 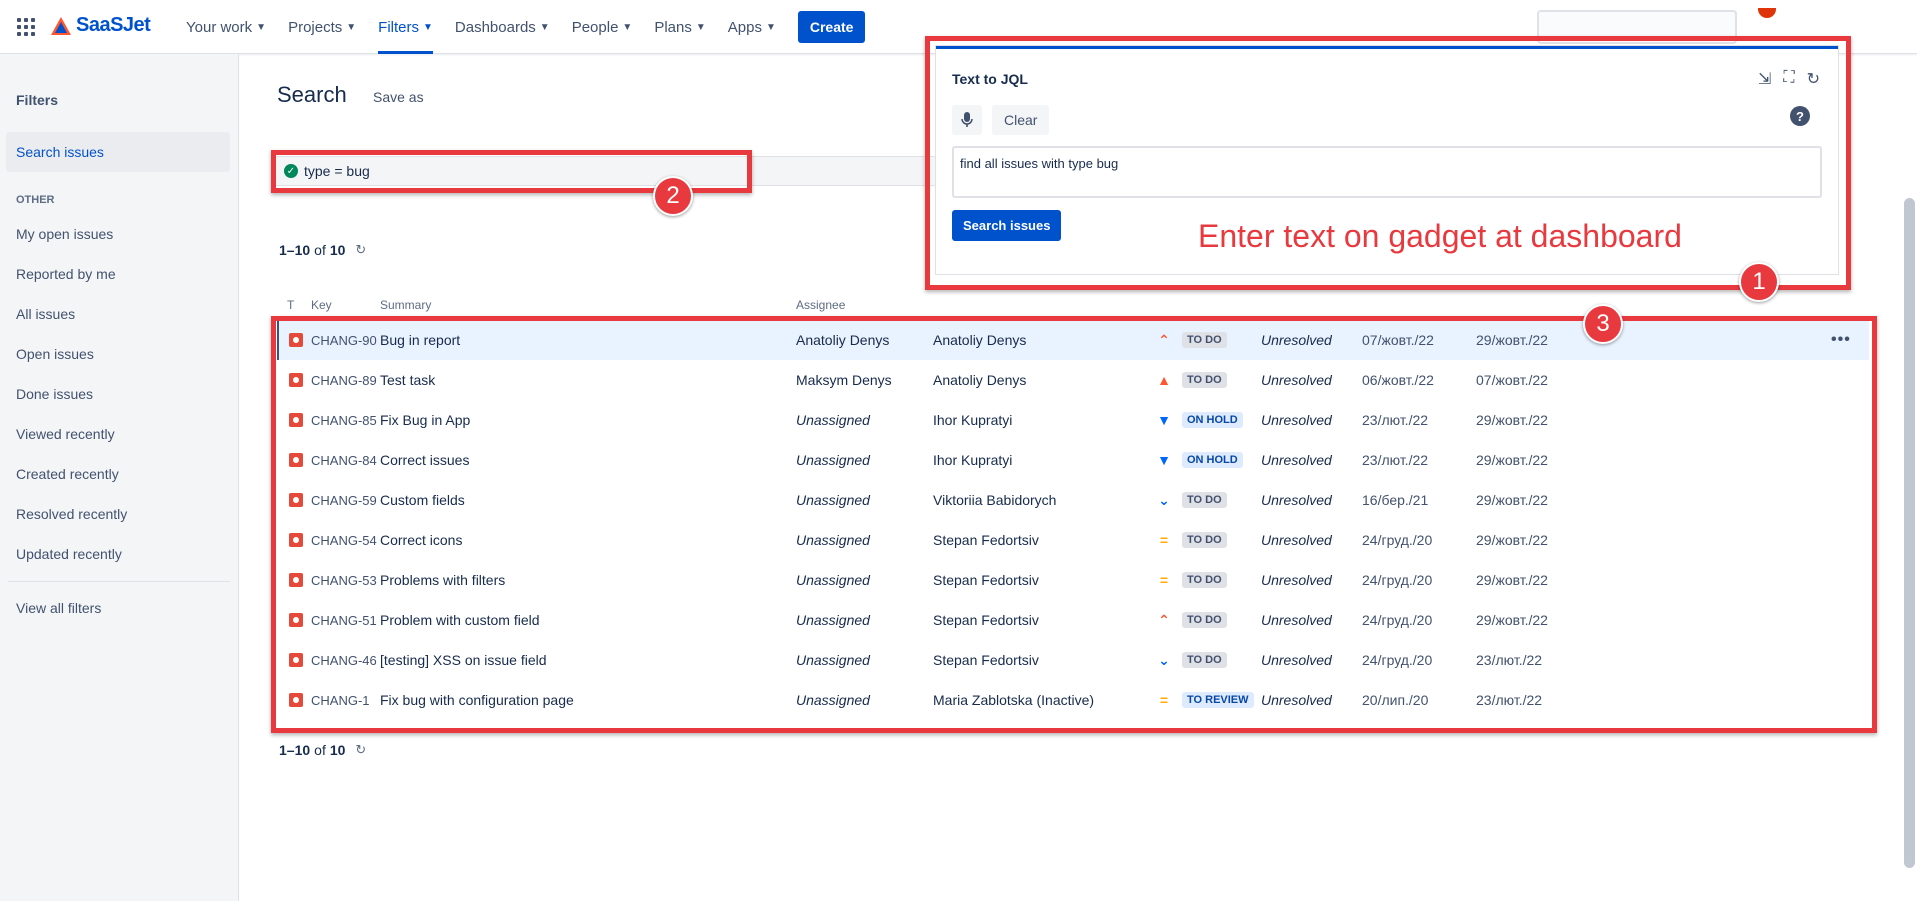 I want to click on app-switcher-icon, so click(x=26, y=27).